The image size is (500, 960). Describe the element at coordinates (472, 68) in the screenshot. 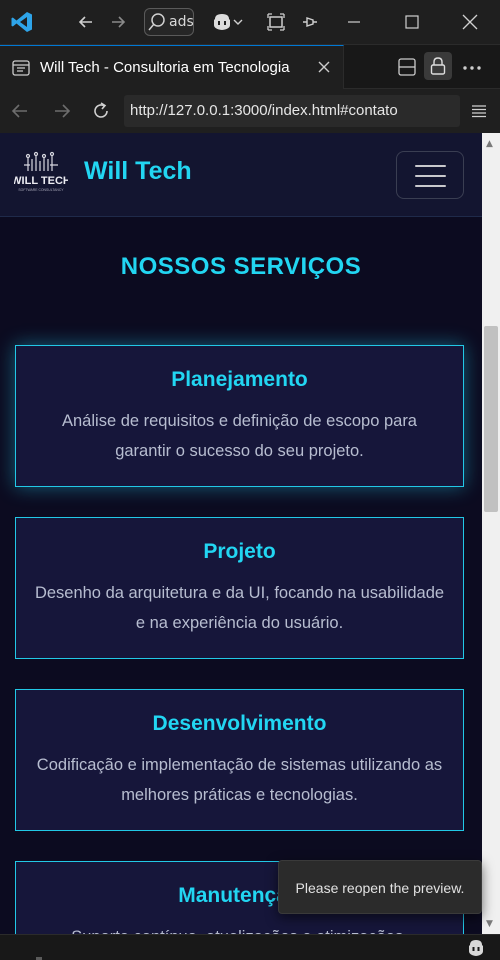

I see `more-actions-icon` at that location.